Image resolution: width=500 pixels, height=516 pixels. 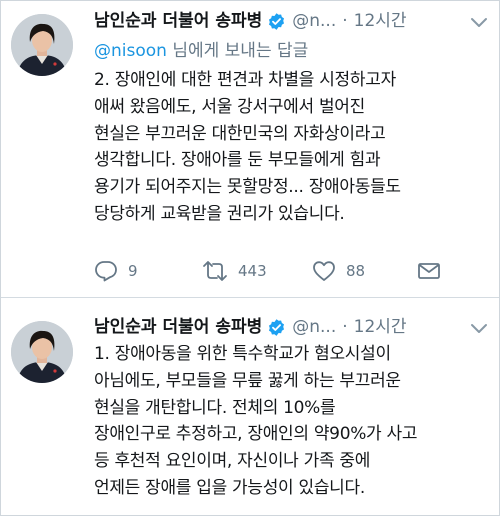 I want to click on tweet-text-line: 장애인구로 추정하고, 장애인의 약90%가 사고, so click(x=256, y=434).